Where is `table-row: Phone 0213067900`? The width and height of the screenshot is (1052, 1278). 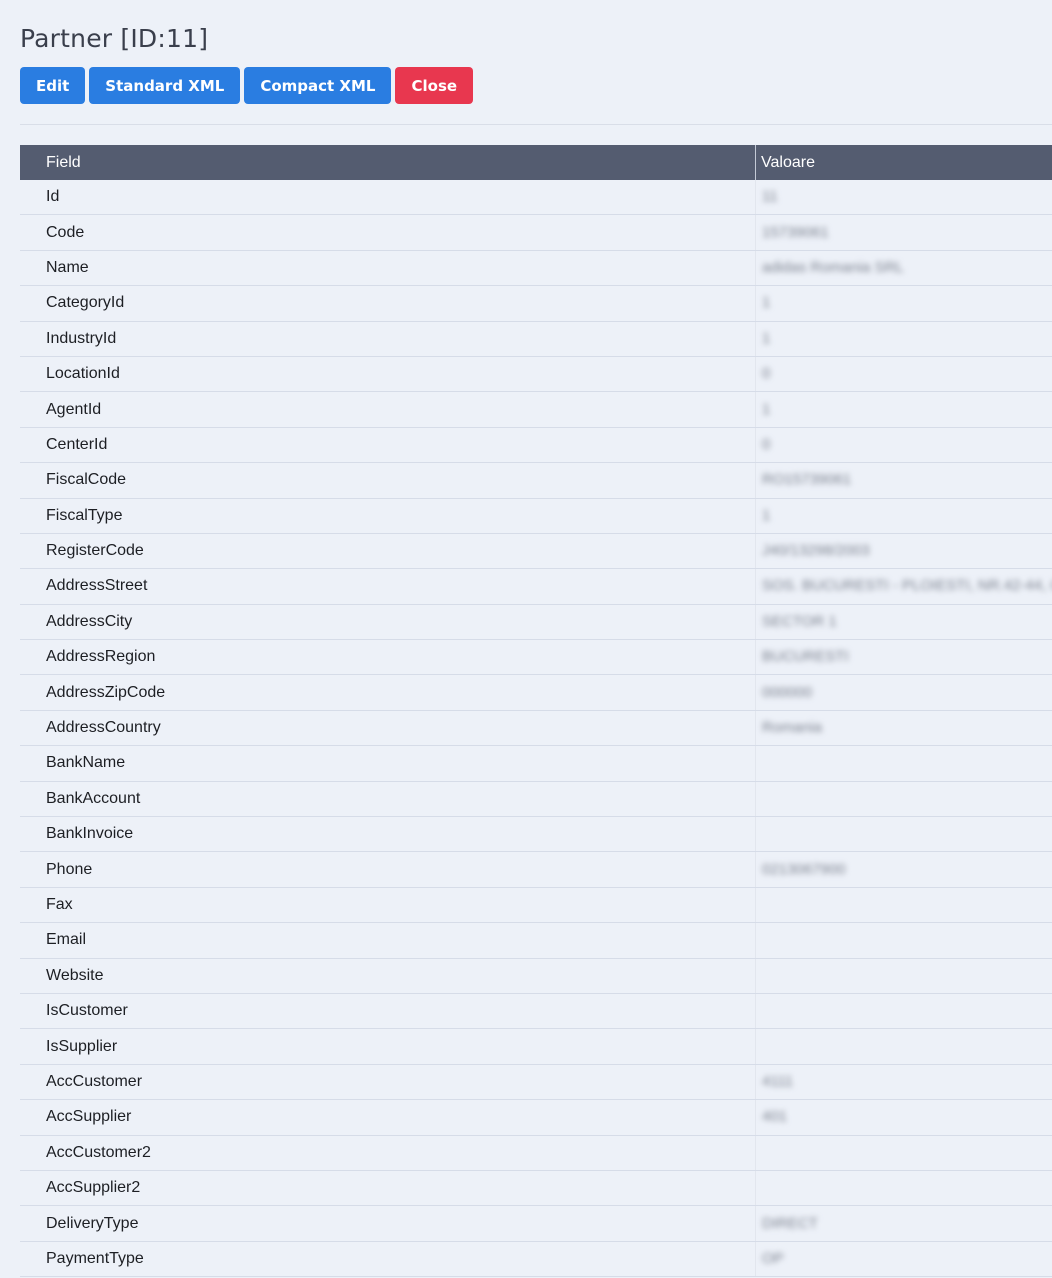
table-row: Phone 0213067900 is located at coordinates (536, 869).